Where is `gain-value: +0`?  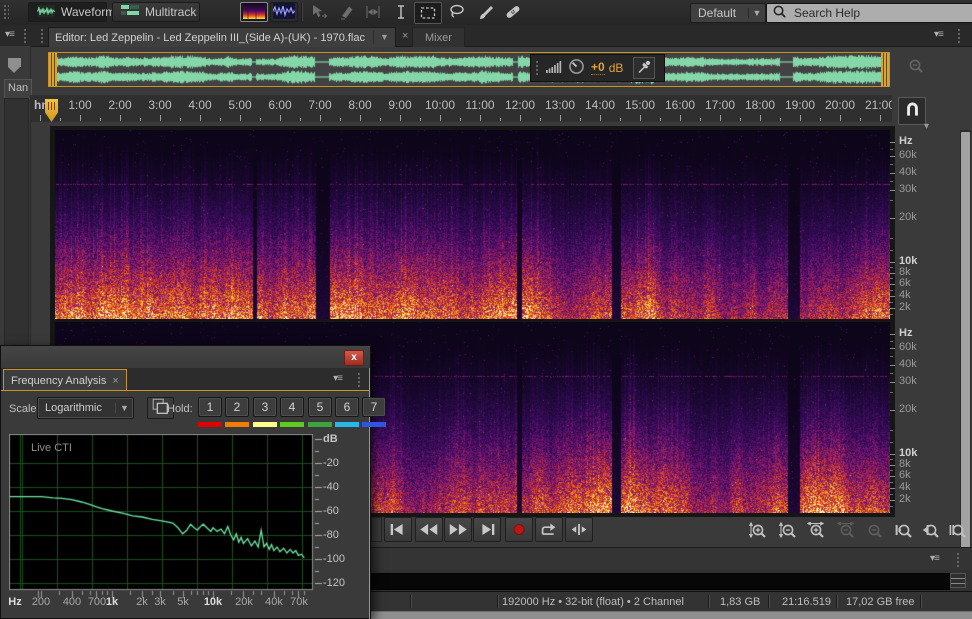
gain-value: +0 is located at coordinates (598, 68).